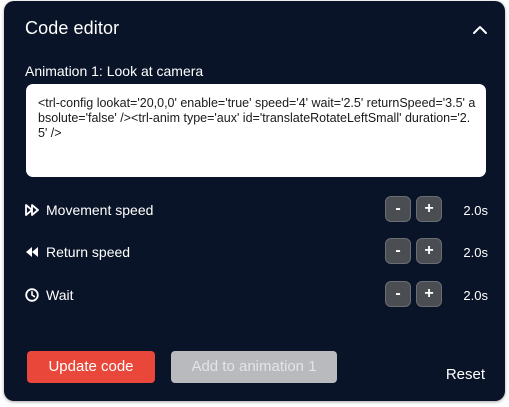  Describe the element at coordinates (429, 251) in the screenshot. I see `return-speed-increase-button: +` at that location.